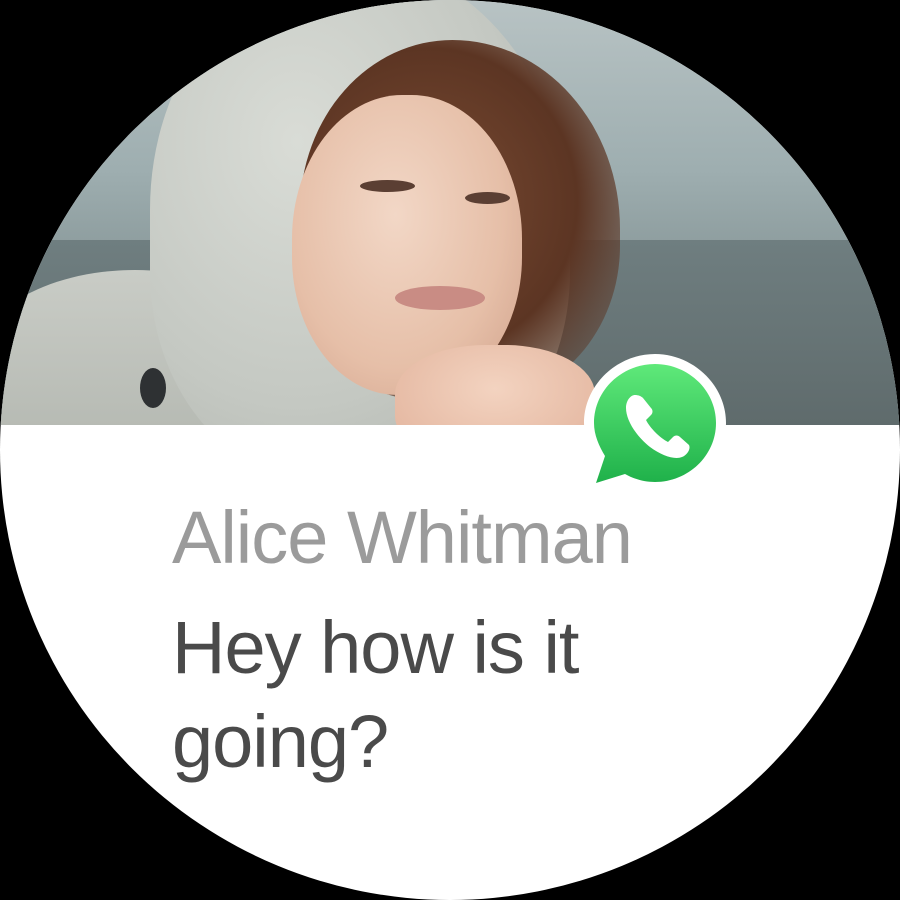  Describe the element at coordinates (375, 694) in the screenshot. I see `message-text: Hey how is it going?` at that location.